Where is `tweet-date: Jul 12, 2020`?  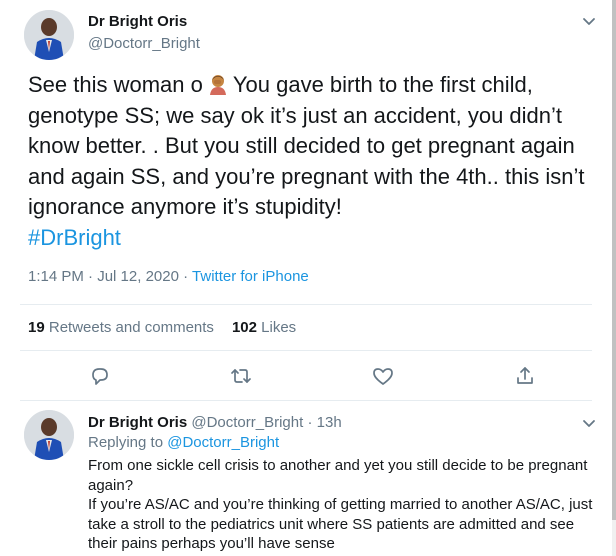
tweet-date: Jul 12, 2020 is located at coordinates (138, 276).